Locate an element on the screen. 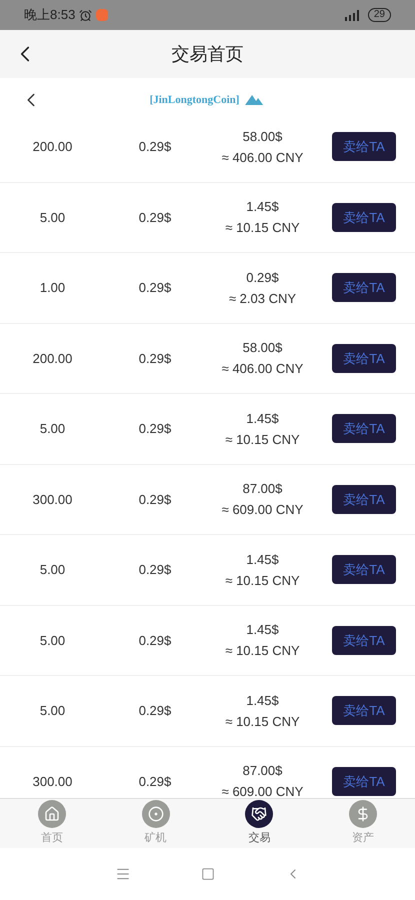 This screenshot has height=900, width=415. battery-level: 29 is located at coordinates (379, 15).